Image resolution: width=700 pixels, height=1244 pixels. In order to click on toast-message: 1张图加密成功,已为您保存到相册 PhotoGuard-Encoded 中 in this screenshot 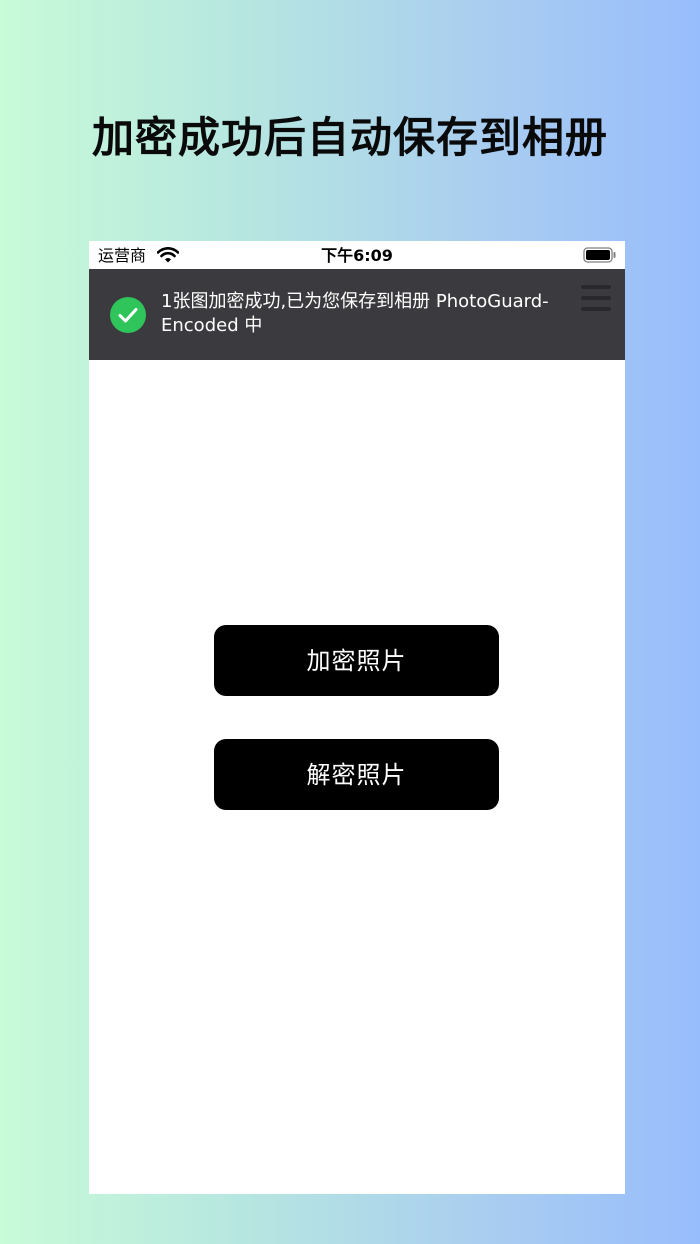, I will do `click(355, 313)`.